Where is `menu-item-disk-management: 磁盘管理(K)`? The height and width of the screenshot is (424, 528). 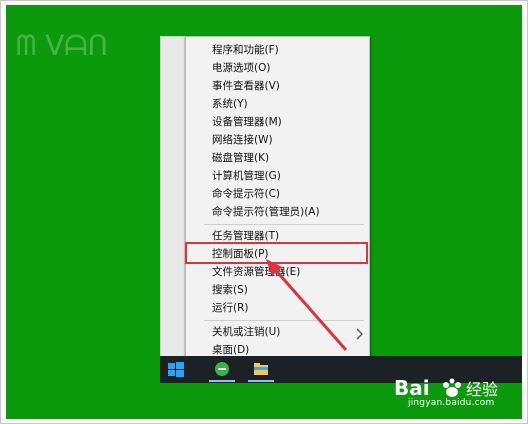
menu-item-disk-management: 磁盘管理(K) is located at coordinates (240, 158).